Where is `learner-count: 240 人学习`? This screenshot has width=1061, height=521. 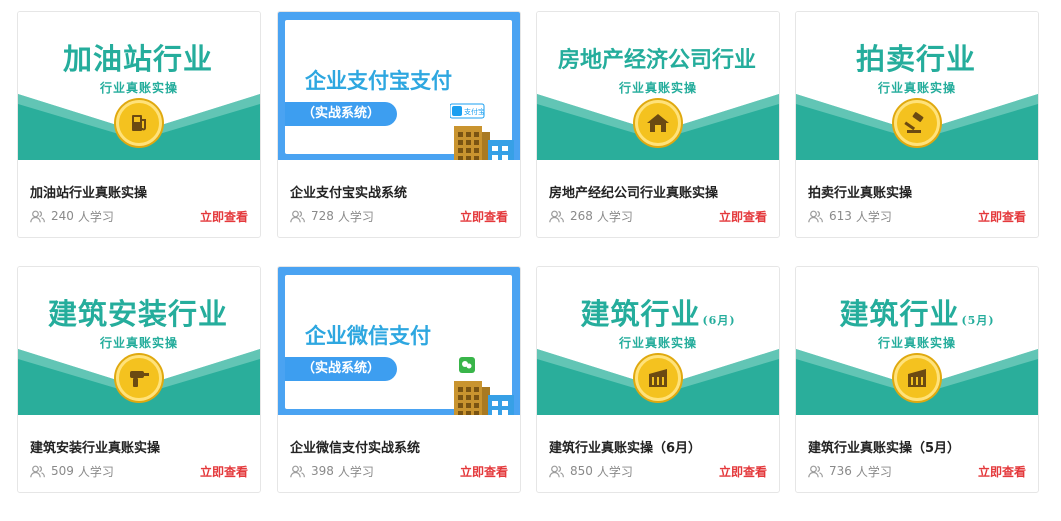 learner-count: 240 人学习 is located at coordinates (72, 216).